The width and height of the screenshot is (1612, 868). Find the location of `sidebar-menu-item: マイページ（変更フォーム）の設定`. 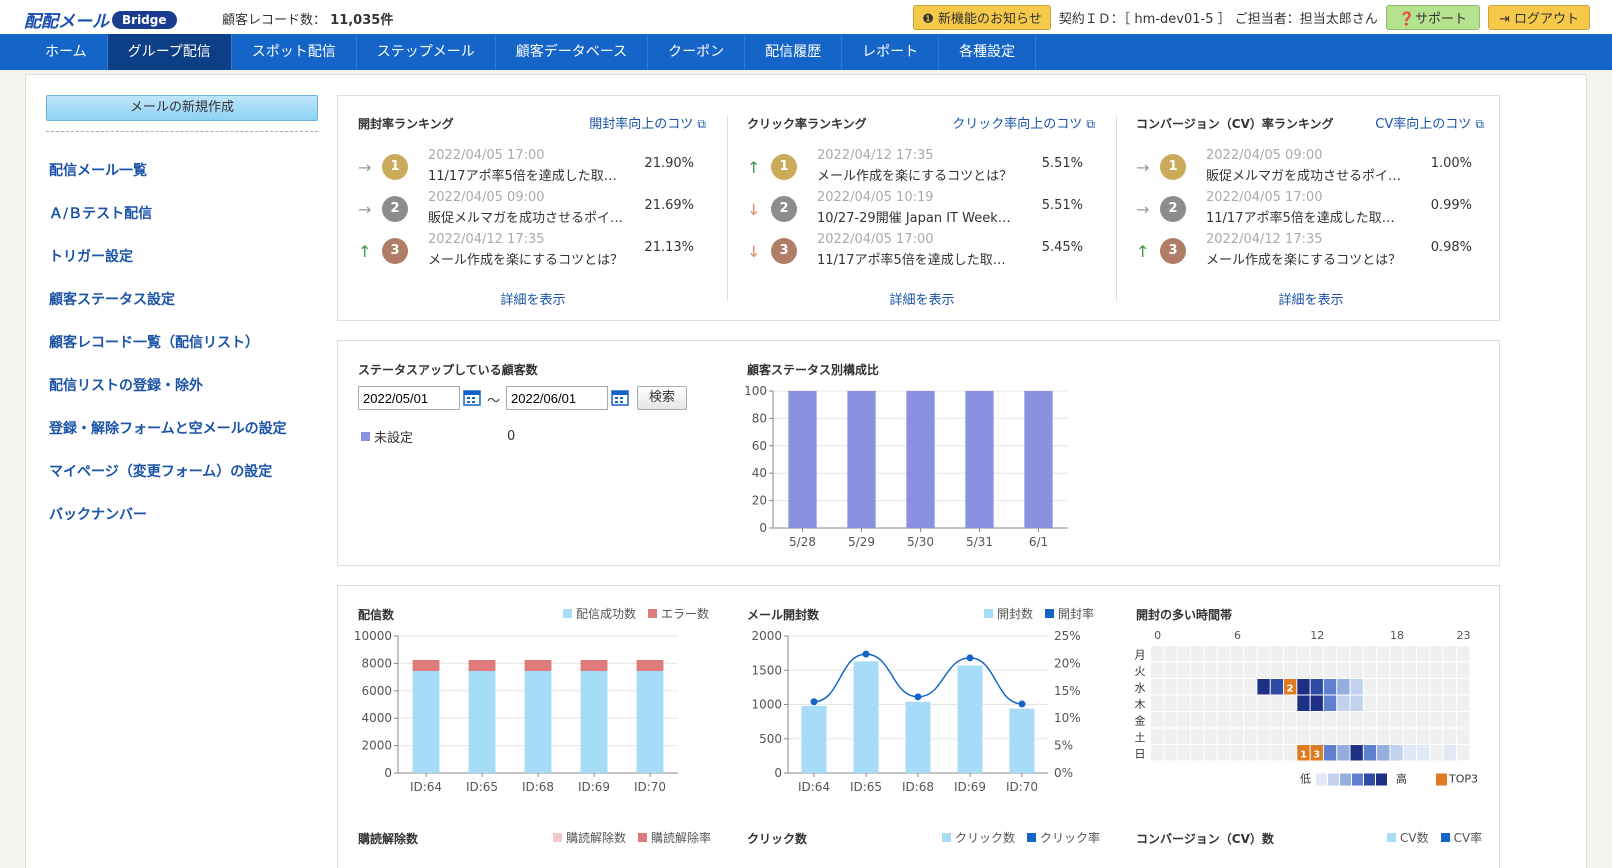

sidebar-menu-item: マイページ（変更フォーム）の設定 is located at coordinates (182, 472).